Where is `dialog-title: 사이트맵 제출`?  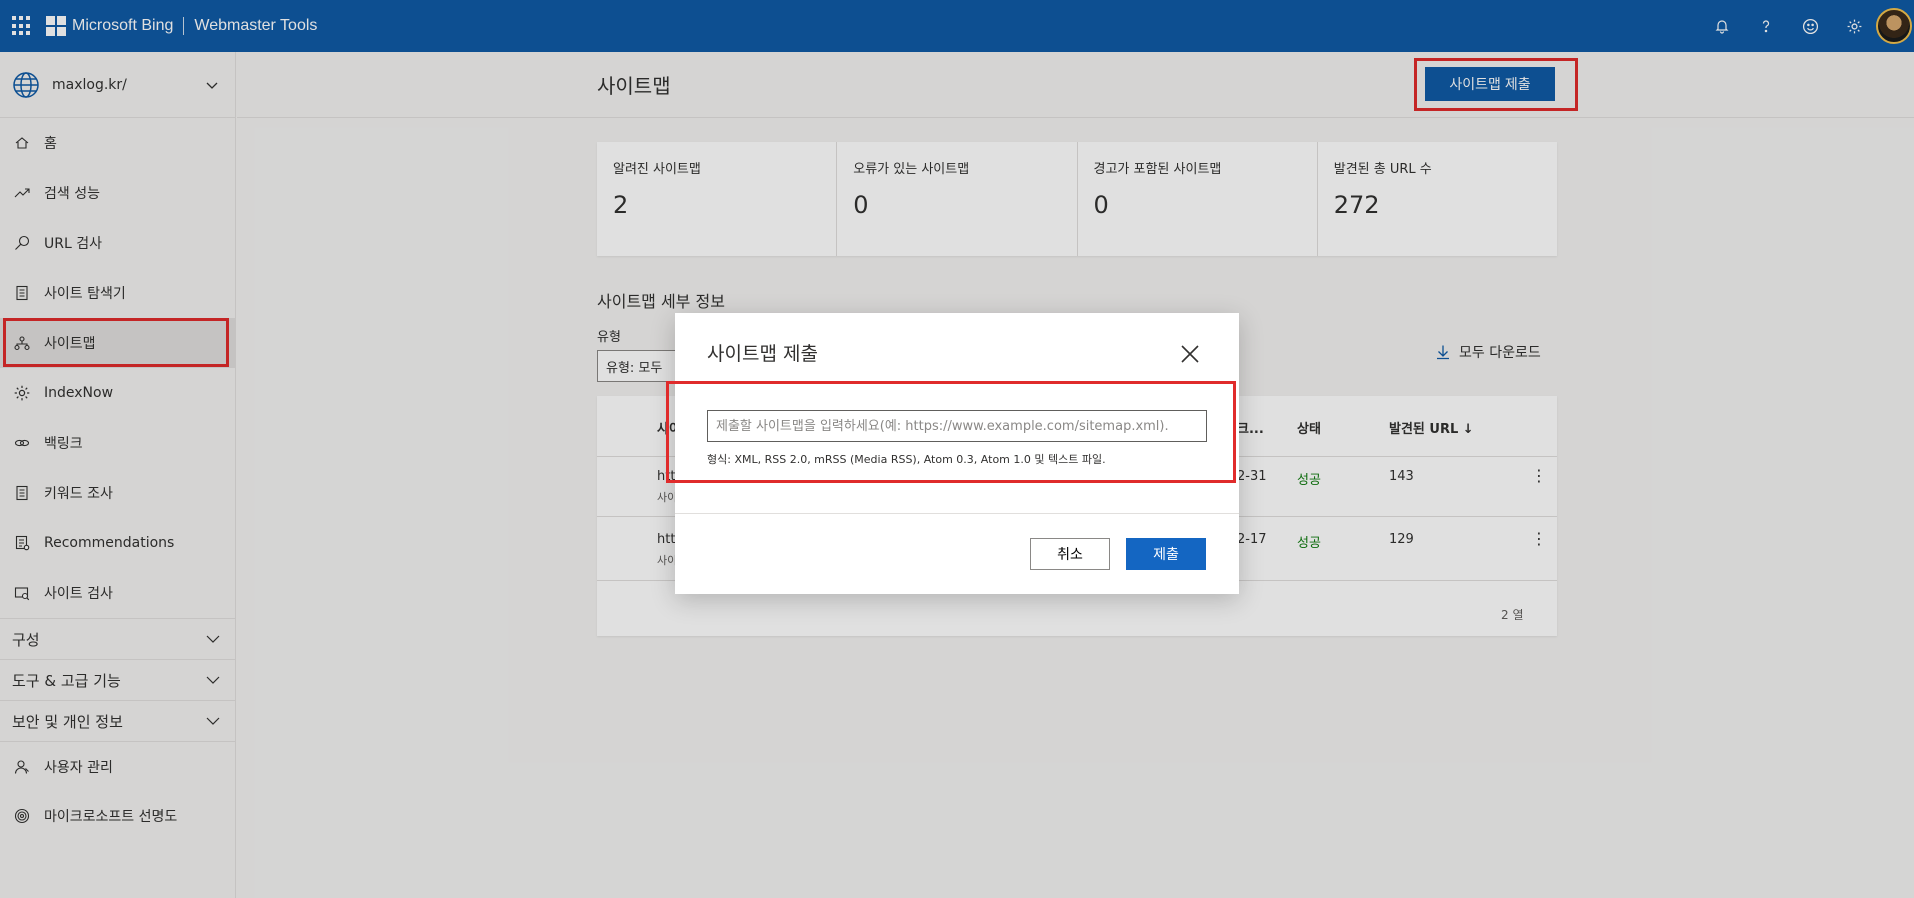
dialog-title: 사이트맵 제출 is located at coordinates (762, 354).